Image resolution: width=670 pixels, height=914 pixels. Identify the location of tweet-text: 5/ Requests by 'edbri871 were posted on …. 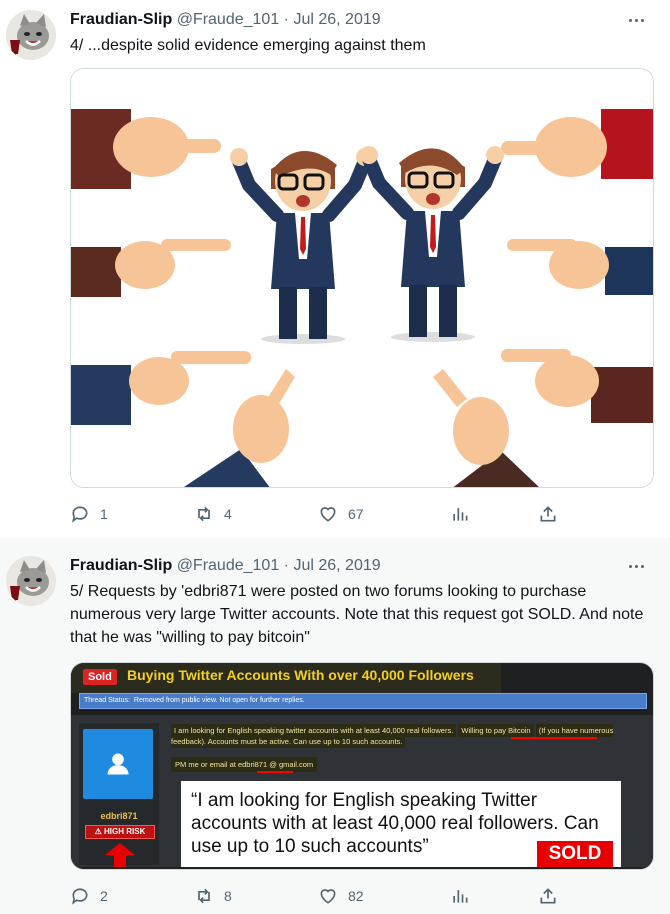
(357, 614).